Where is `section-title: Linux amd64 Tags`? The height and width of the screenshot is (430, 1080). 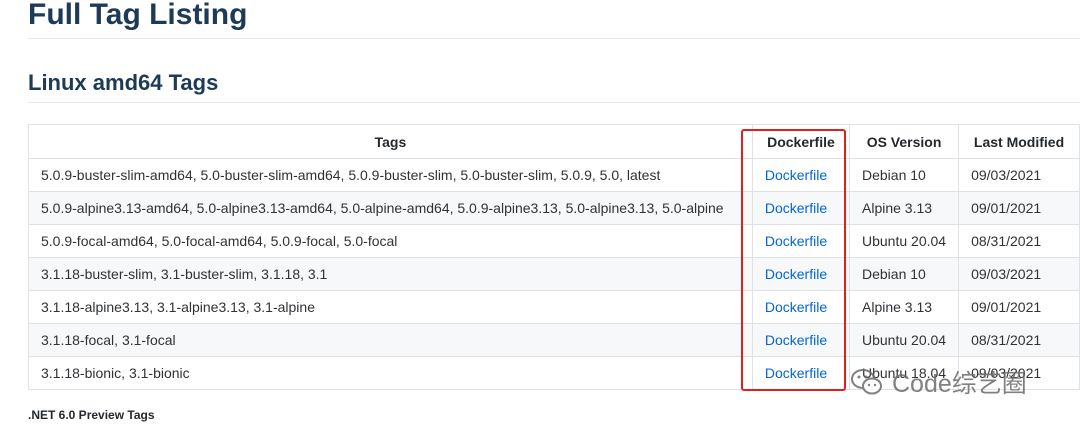 section-title: Linux amd64 Tags is located at coordinates (123, 82).